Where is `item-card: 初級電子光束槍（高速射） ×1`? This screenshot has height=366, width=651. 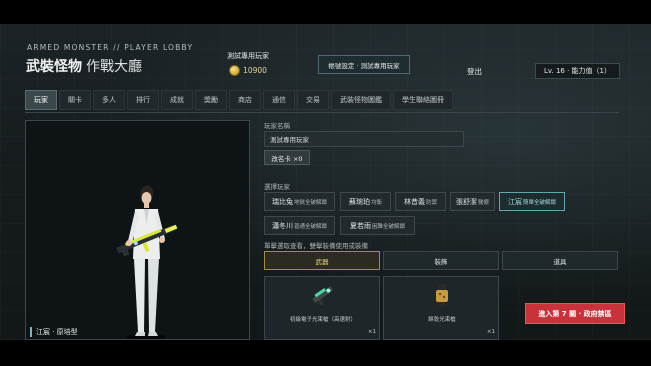
item-card: 初級電子光束槍（高速射） ×1 is located at coordinates (322, 308).